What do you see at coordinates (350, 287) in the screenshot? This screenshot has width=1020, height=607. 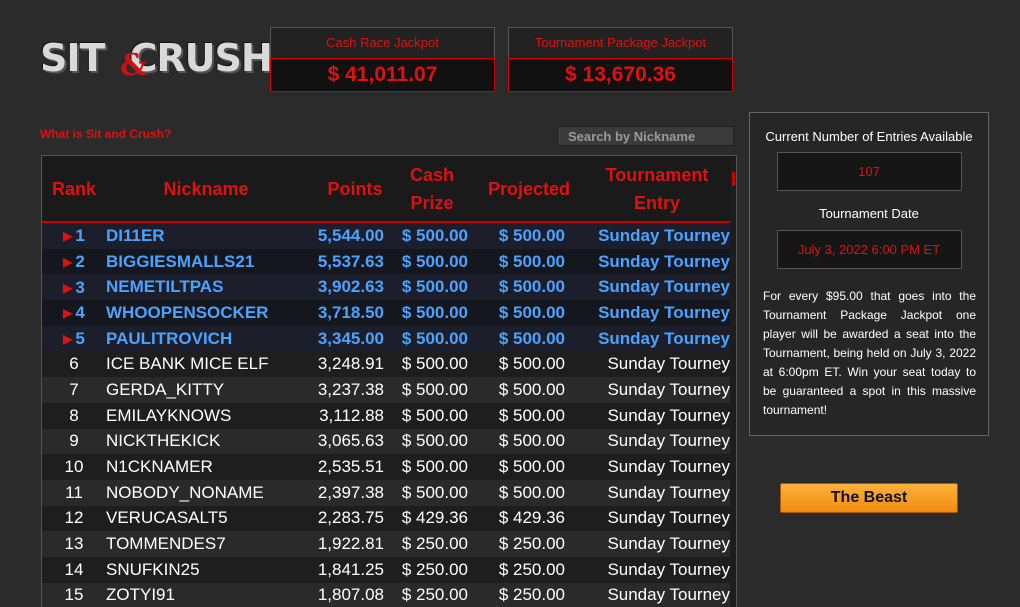 I see `points-cell: 3,902.63` at bounding box center [350, 287].